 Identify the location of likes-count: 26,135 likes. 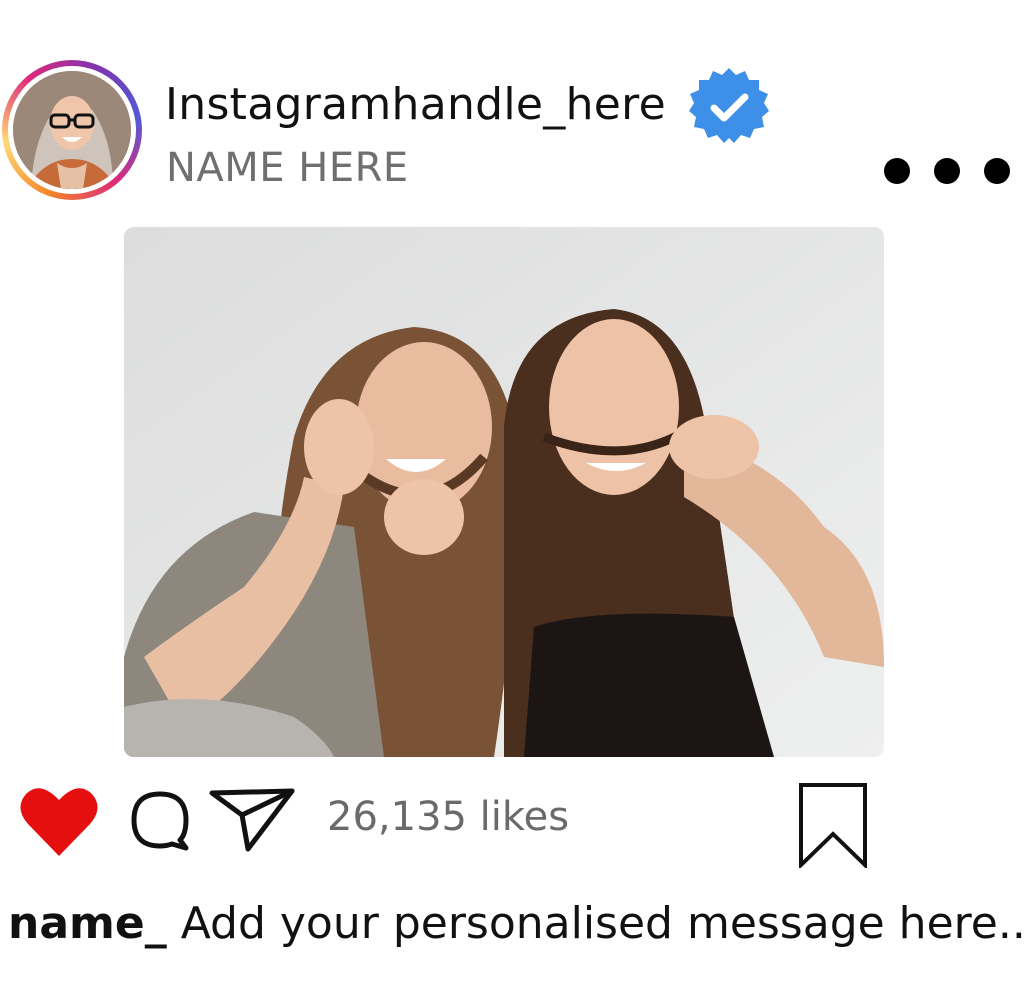
(448, 817).